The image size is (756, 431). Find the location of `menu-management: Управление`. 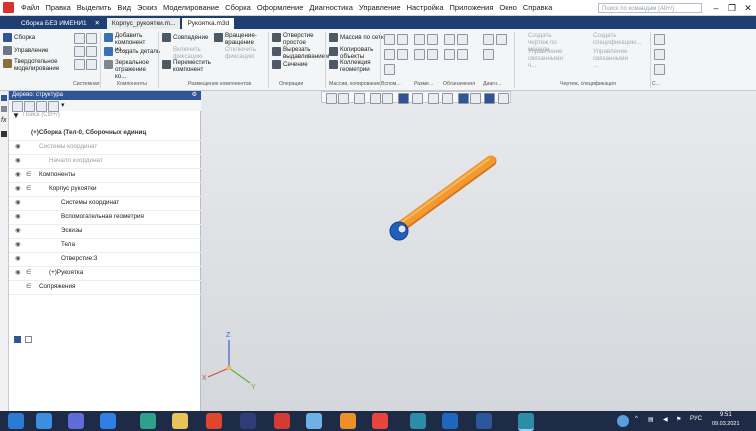

menu-management: Управление is located at coordinates (380, 7).